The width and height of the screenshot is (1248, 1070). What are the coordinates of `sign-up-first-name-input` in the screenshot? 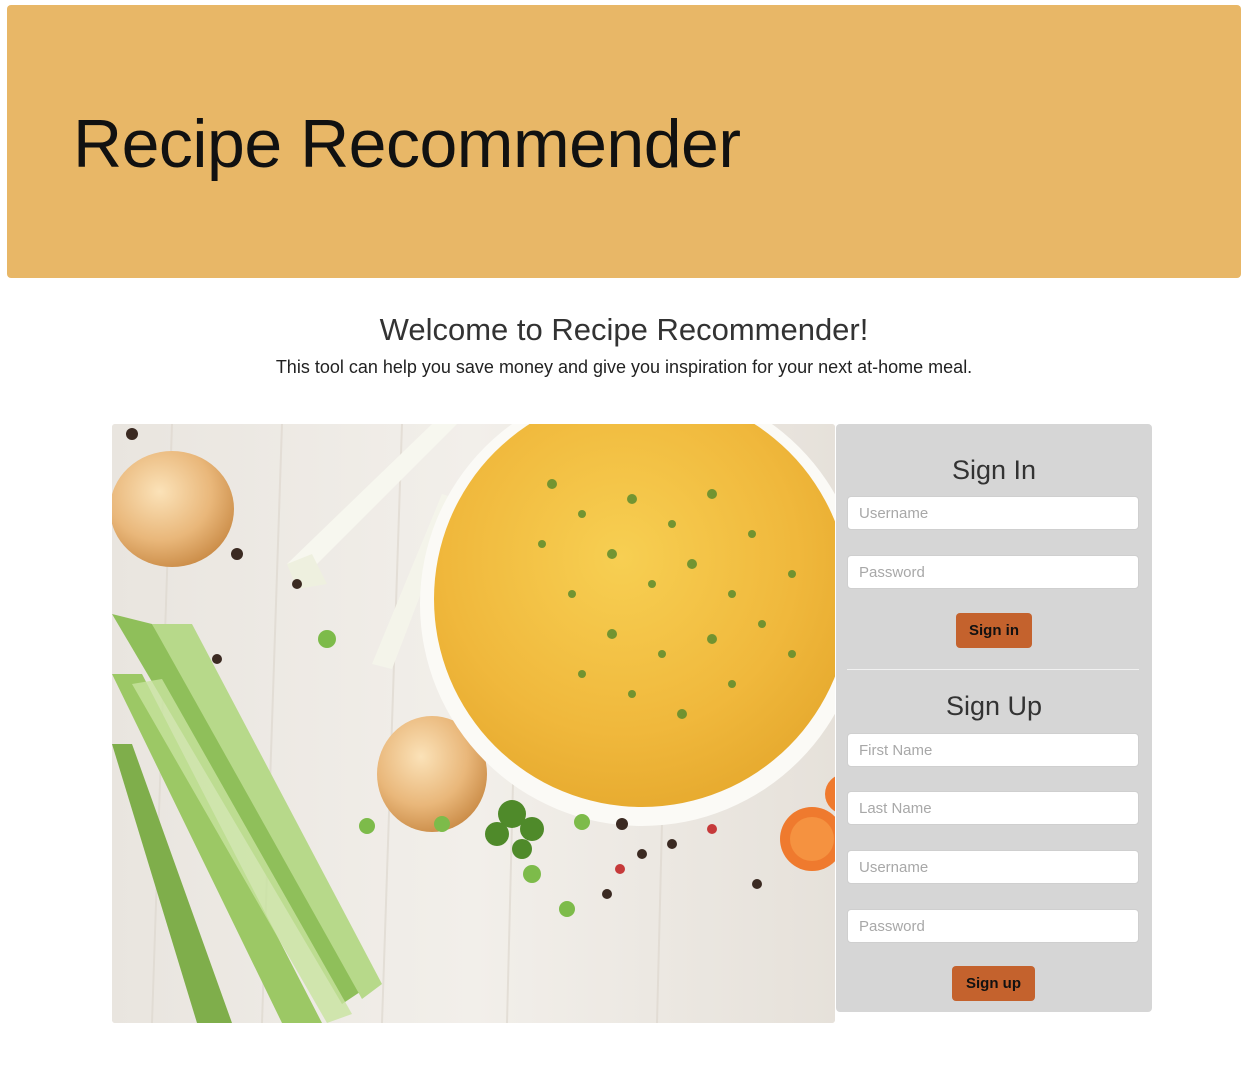 It's located at (993, 750).